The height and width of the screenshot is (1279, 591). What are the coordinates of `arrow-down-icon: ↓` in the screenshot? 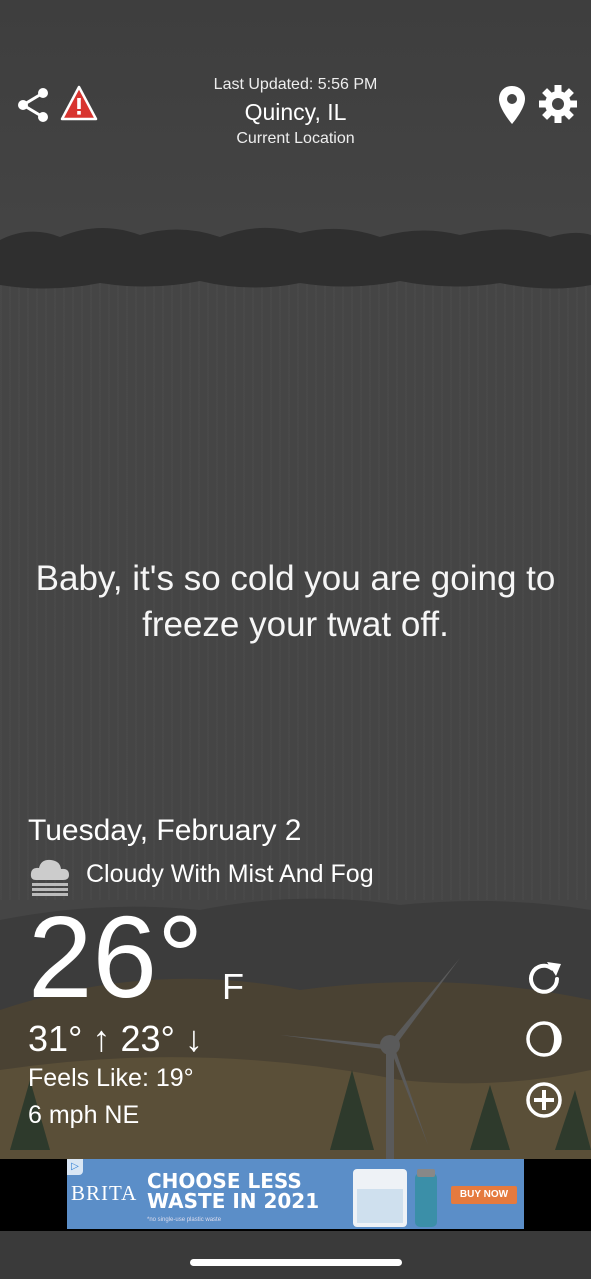 It's located at (193, 1038).